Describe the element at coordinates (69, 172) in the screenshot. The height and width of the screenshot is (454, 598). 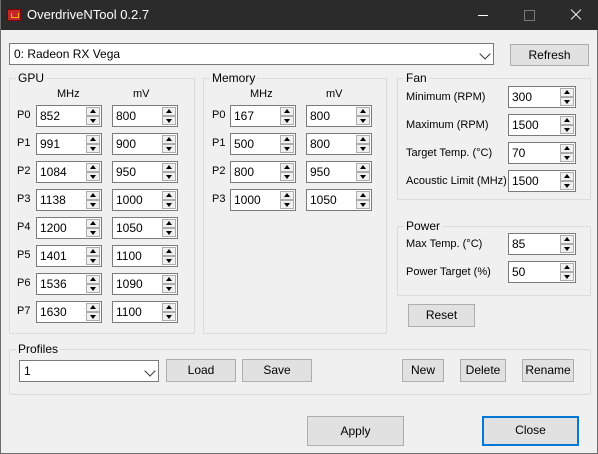
I see `gpu-mhz-spinner: 1084` at that location.